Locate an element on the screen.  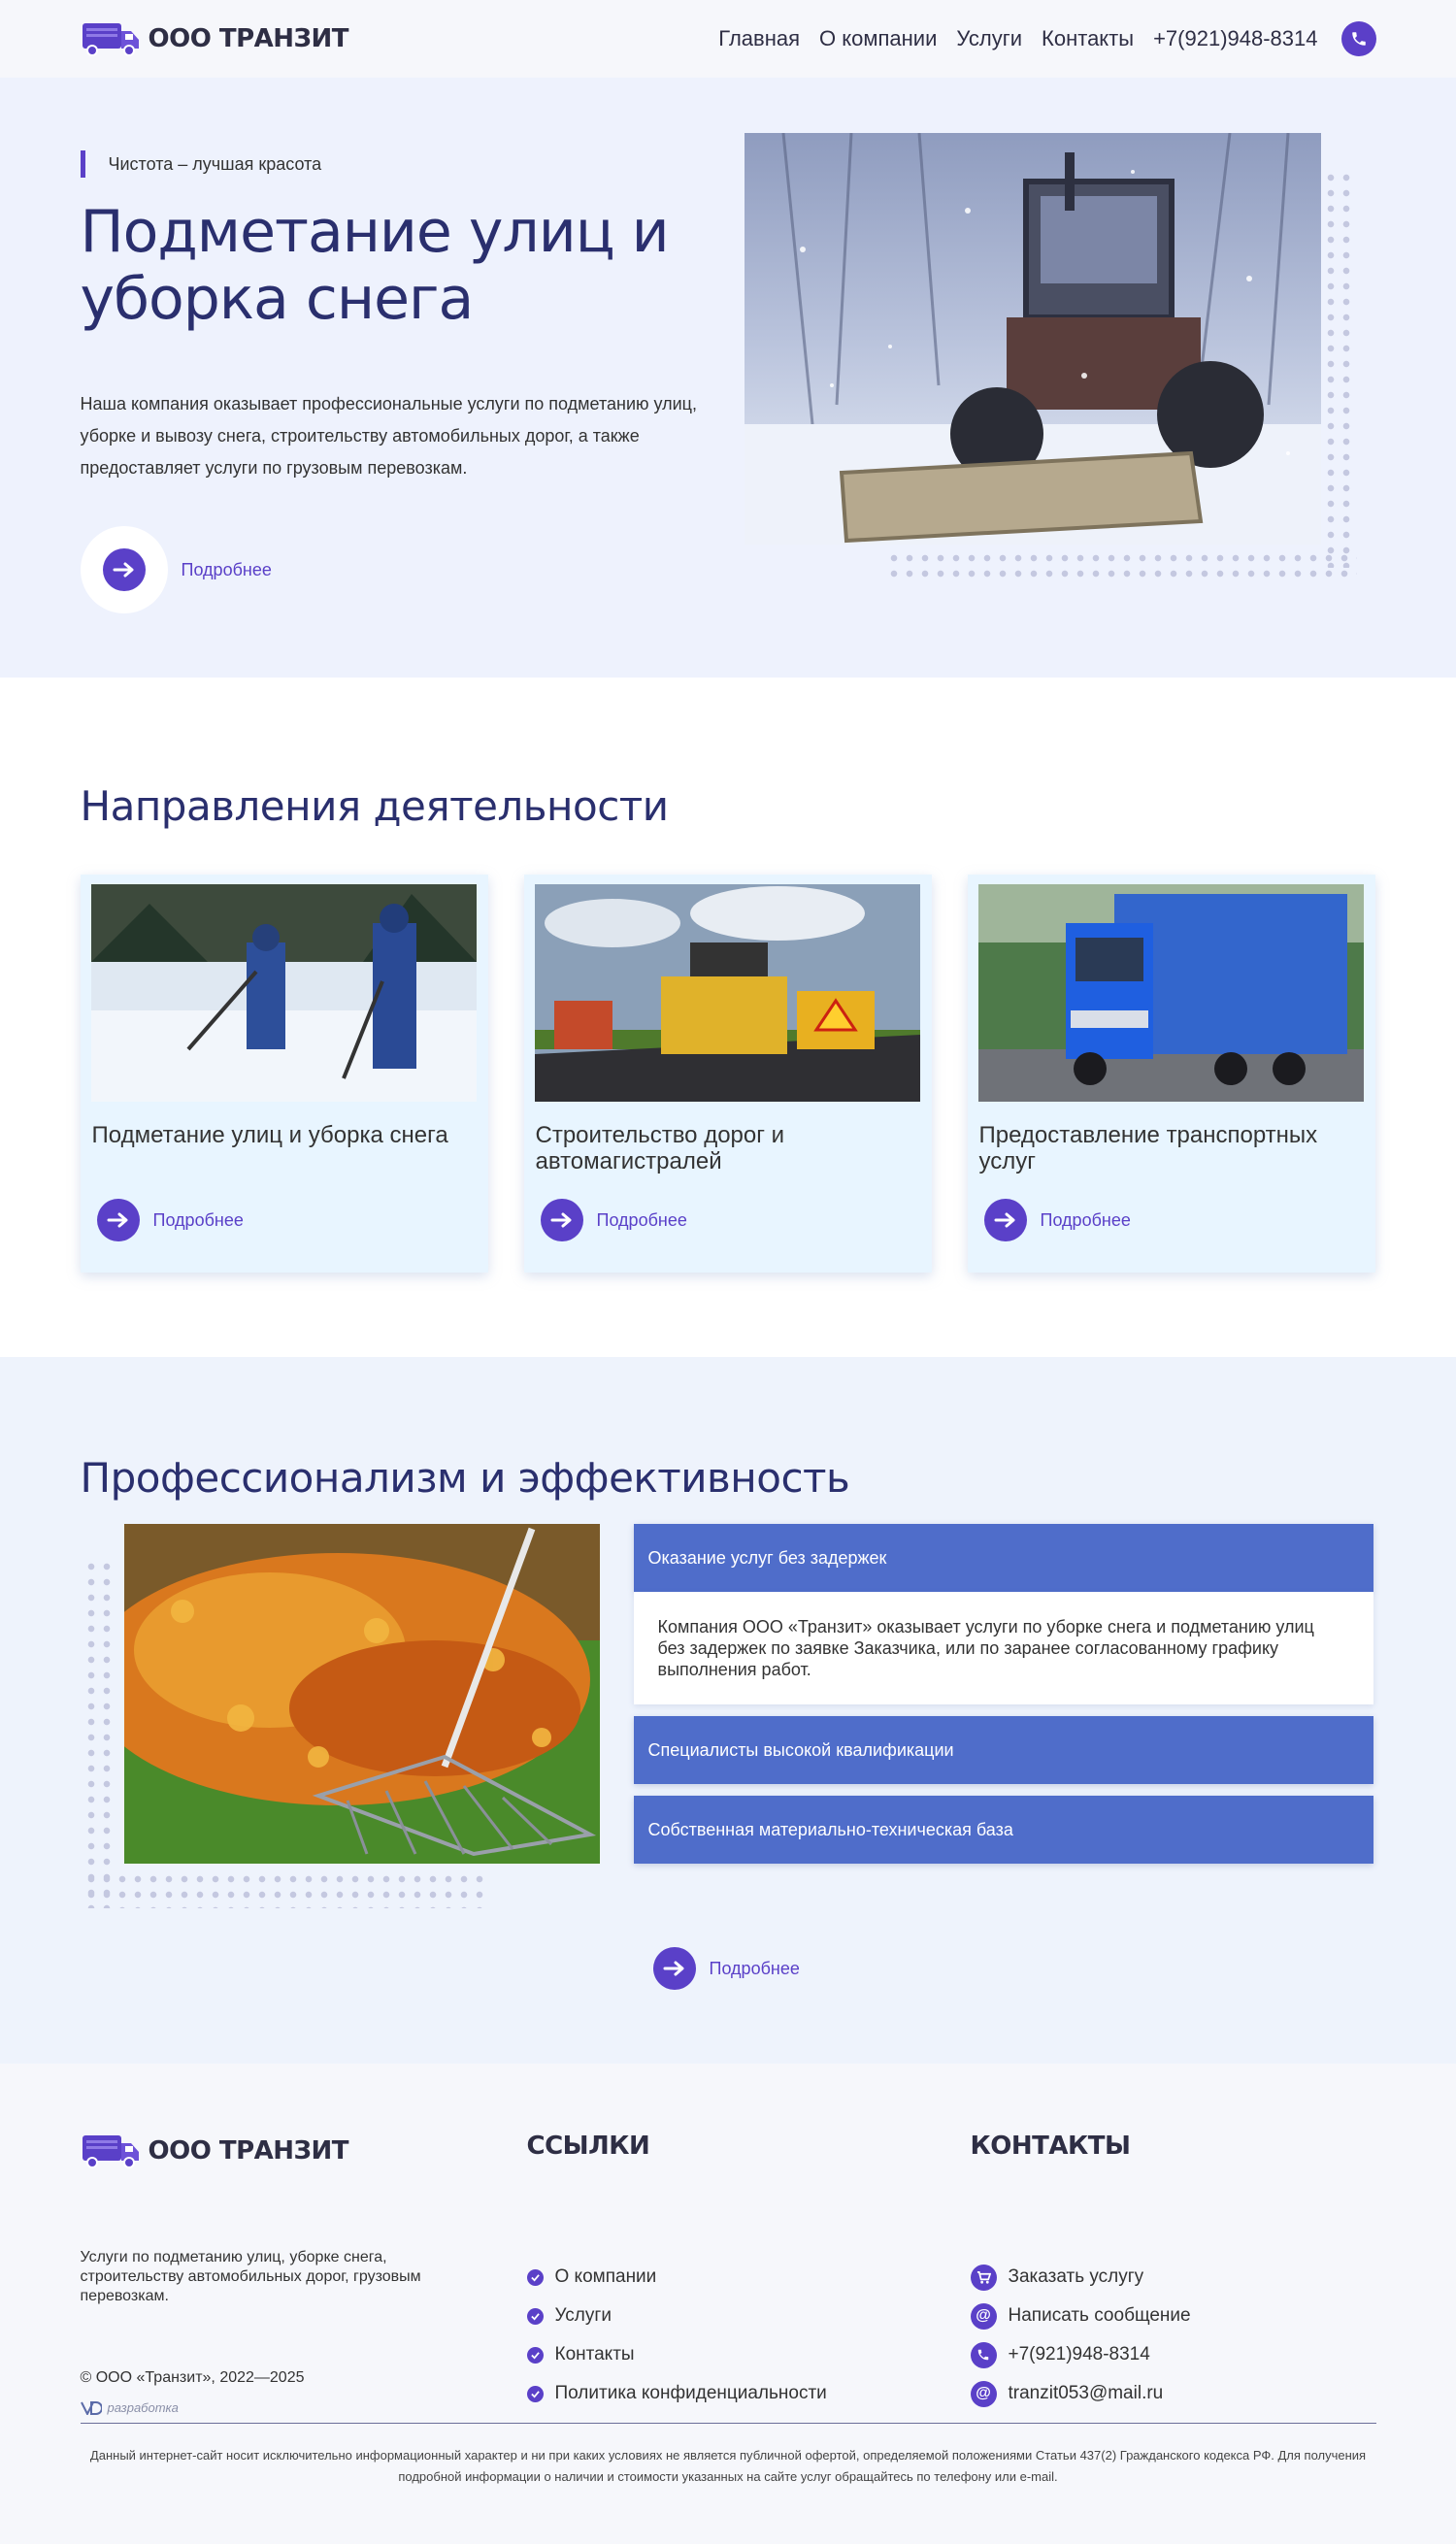
blue-truck-image is located at coordinates (1170, 993).